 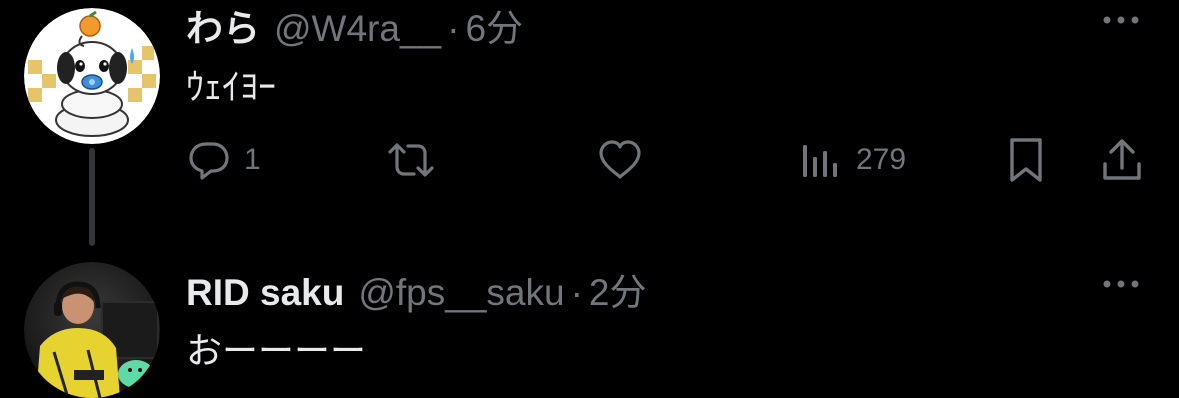 What do you see at coordinates (265, 293) in the screenshot?
I see `display-name: RID saku` at bounding box center [265, 293].